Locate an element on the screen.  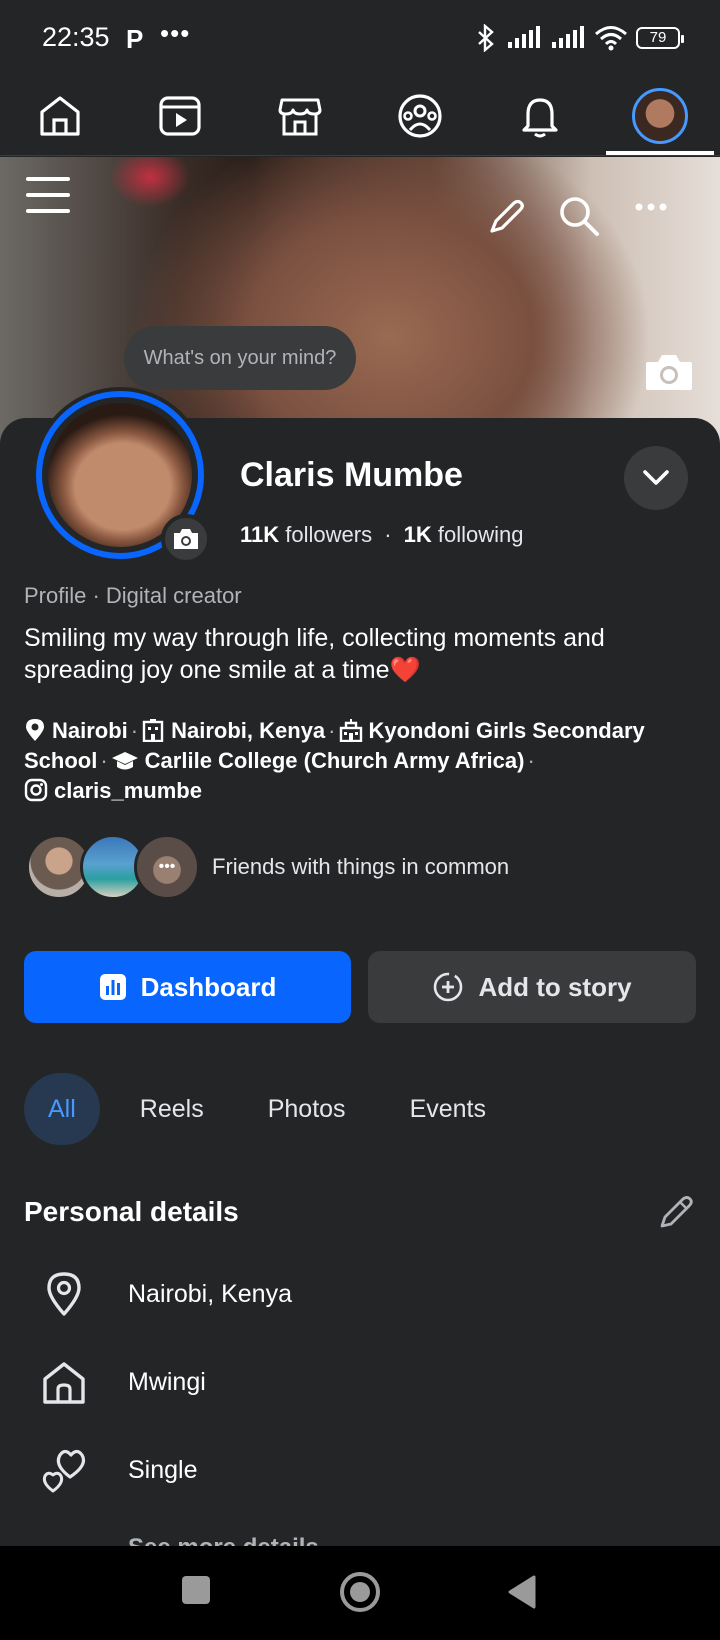
hearts-icon is located at coordinates (64, 1471).